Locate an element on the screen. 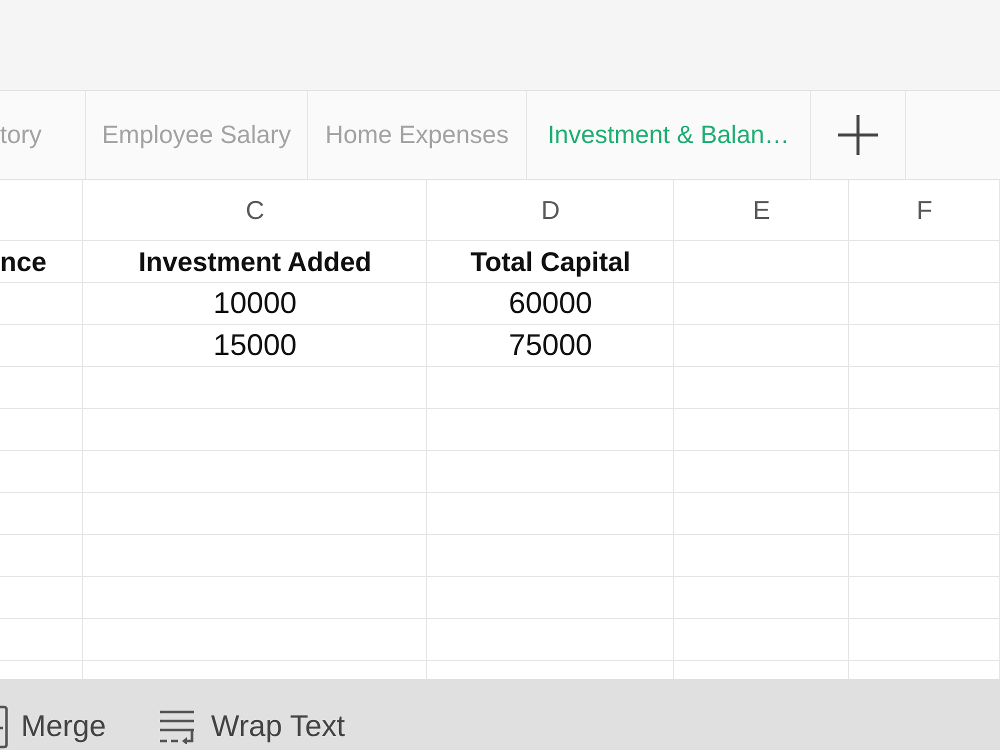 This screenshot has height=750, width=1000. table-cell-text: 10000 is located at coordinates (255, 304).